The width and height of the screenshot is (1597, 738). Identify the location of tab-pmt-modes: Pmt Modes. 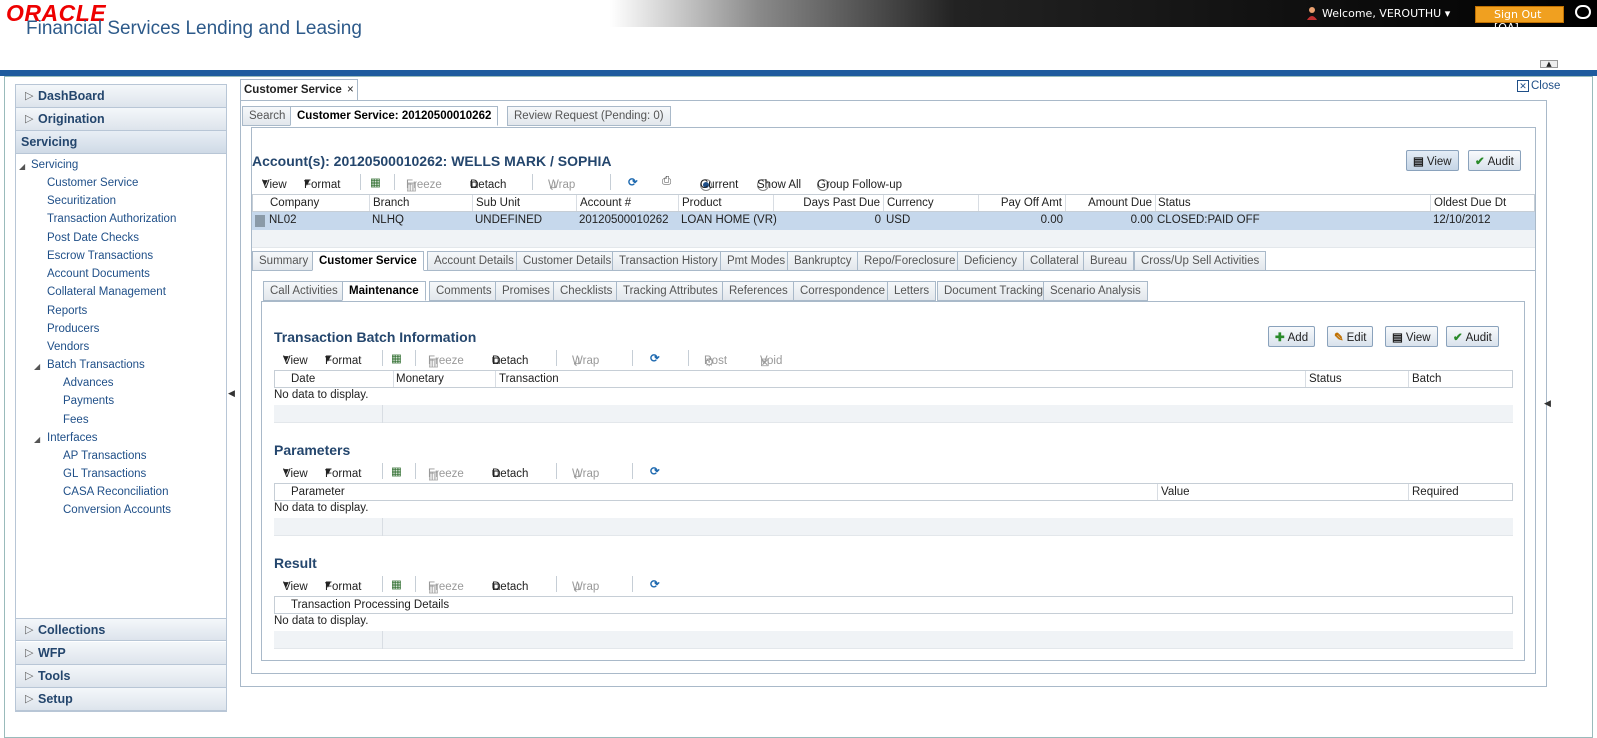
(756, 261).